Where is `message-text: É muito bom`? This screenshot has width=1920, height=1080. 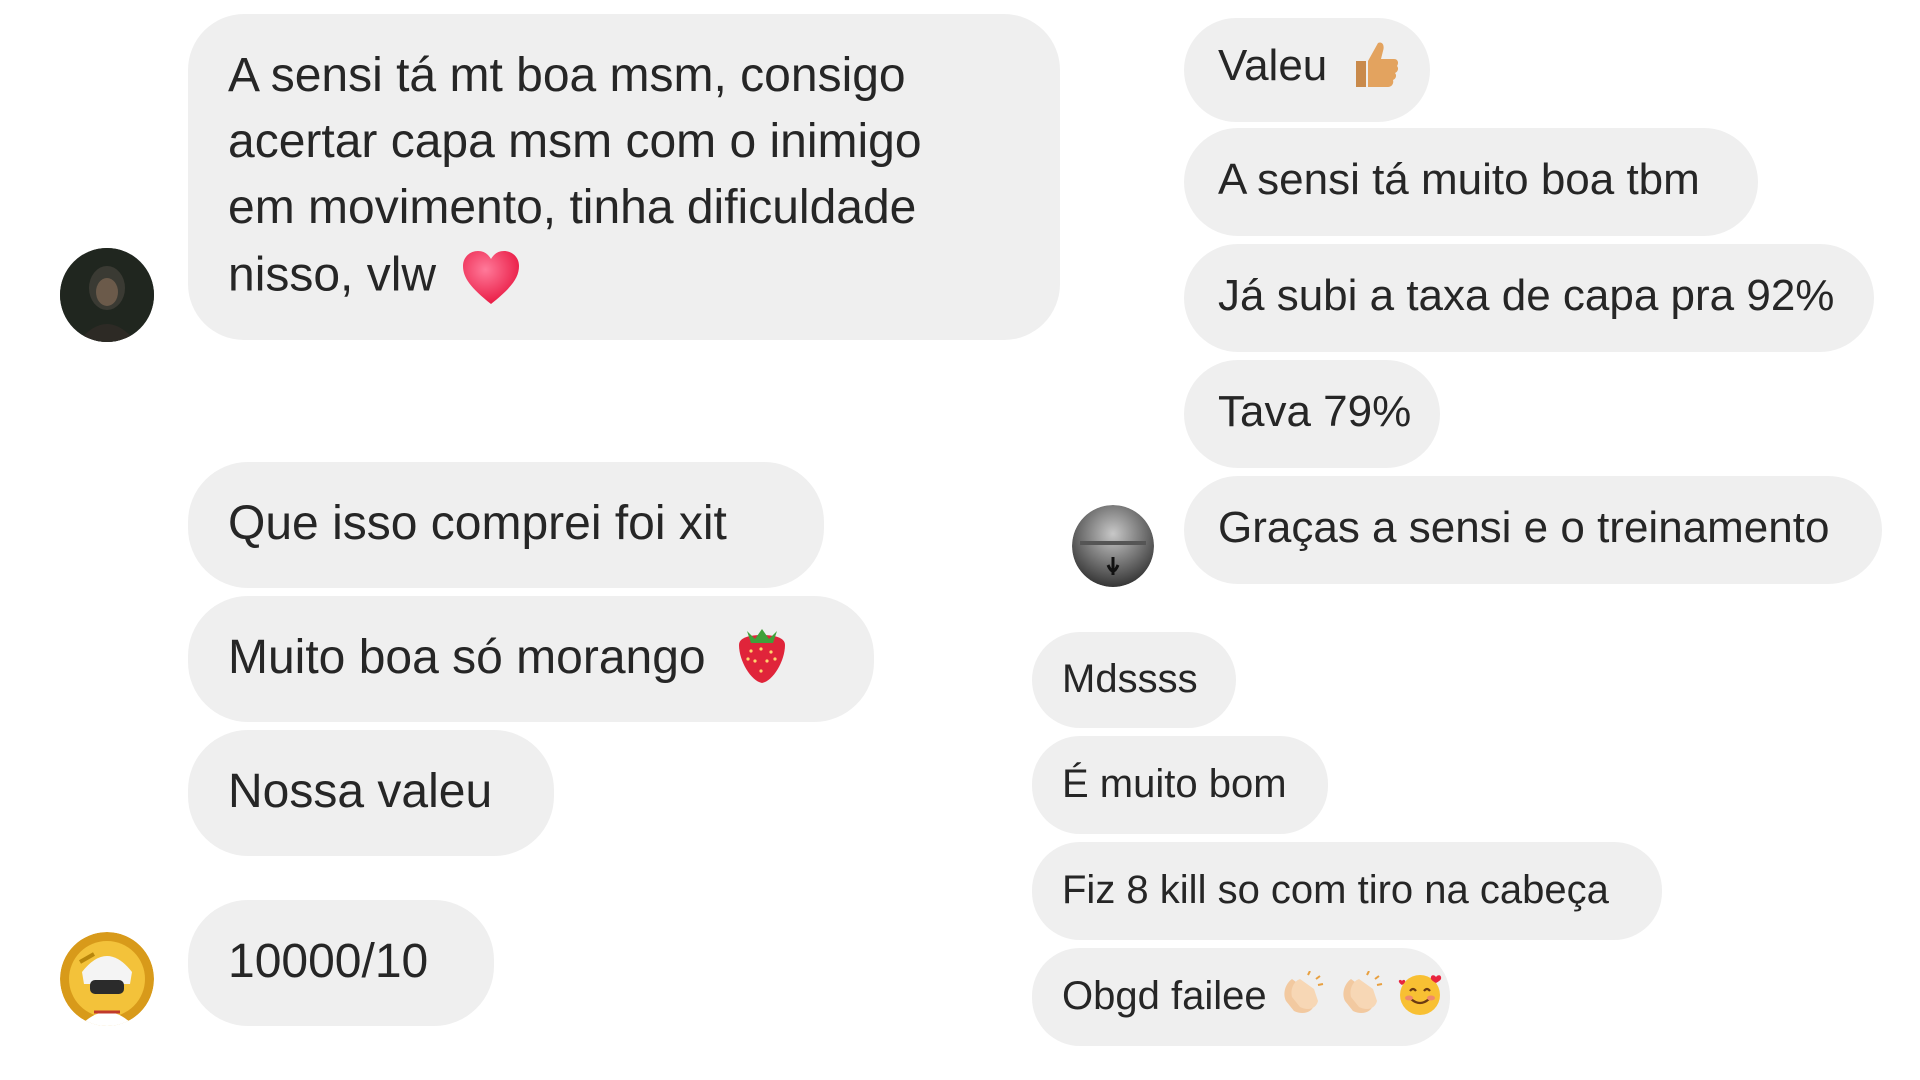 message-text: É muito bom is located at coordinates (1174, 784).